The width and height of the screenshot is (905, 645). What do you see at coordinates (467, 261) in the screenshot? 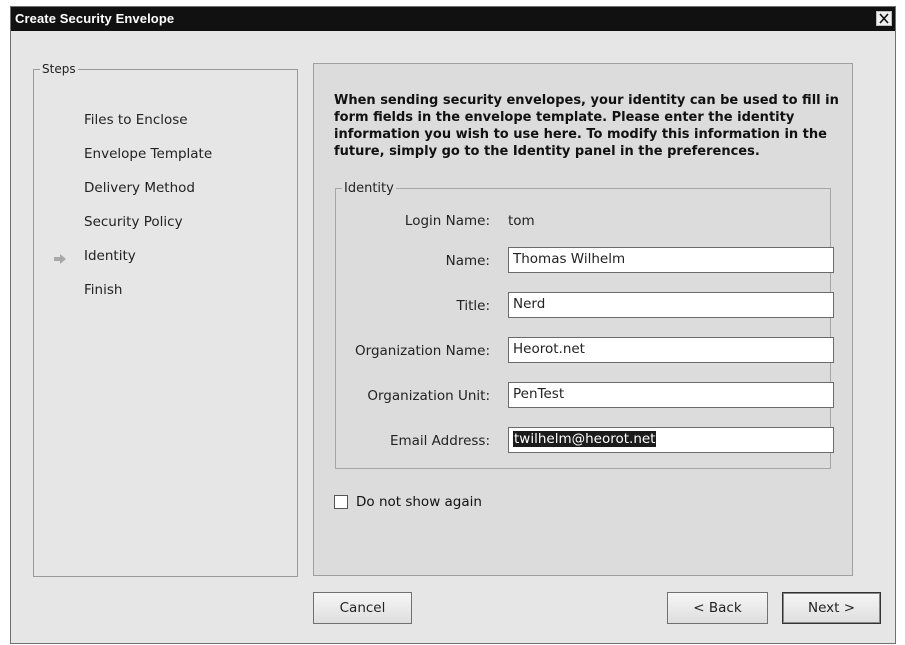
I see `name-label: Name:` at bounding box center [467, 261].